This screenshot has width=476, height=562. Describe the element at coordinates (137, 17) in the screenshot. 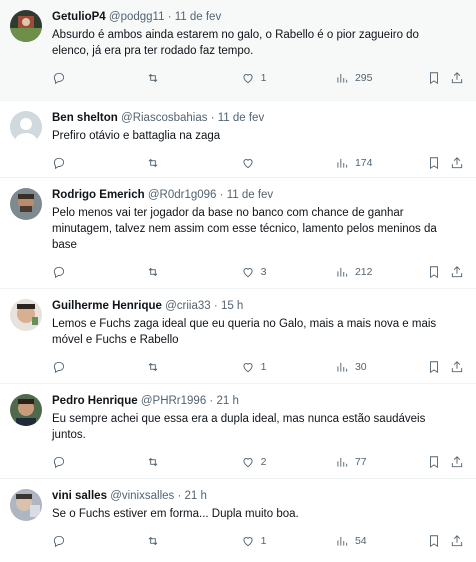

I see `author-handle: @podgg11` at that location.